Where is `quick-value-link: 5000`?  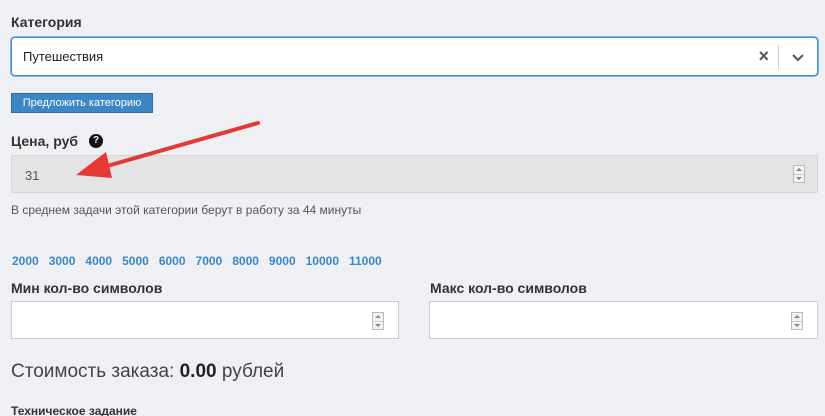
quick-value-link: 5000 is located at coordinates (135, 261).